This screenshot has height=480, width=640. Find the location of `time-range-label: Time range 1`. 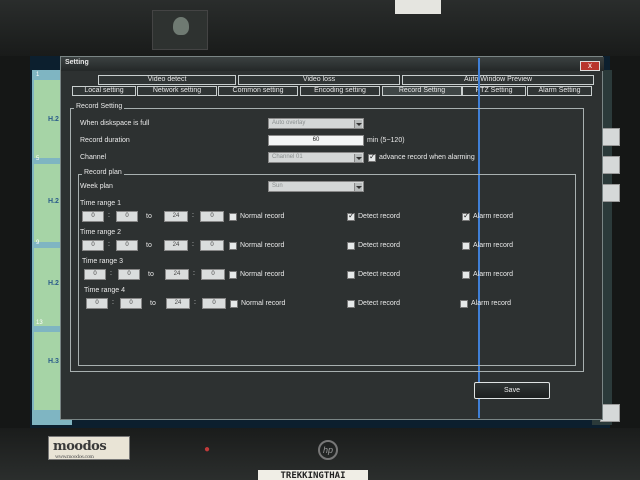

time-range-label: Time range 1 is located at coordinates (100, 203).